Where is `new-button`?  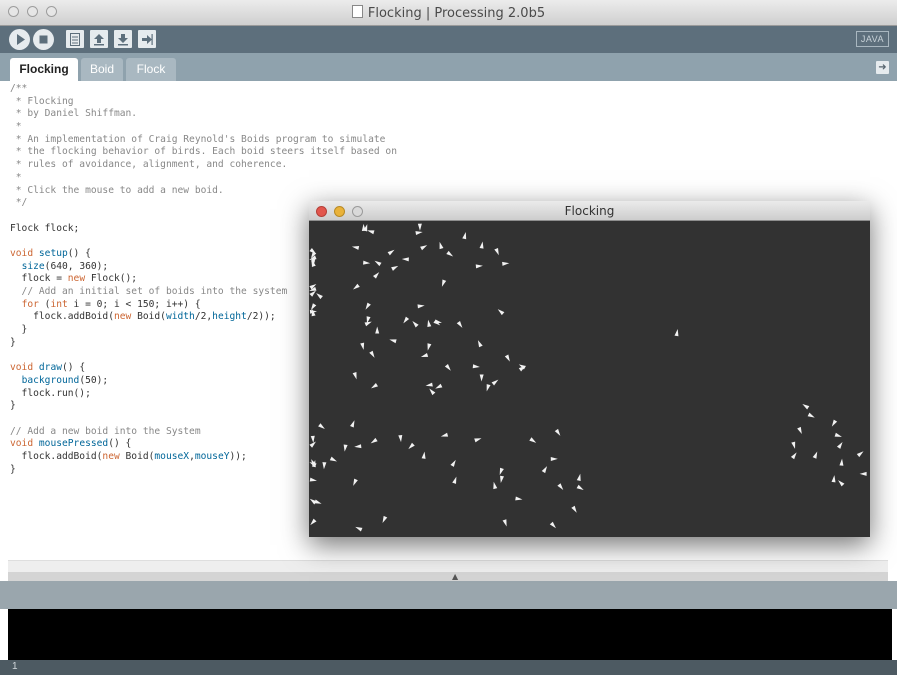
new-button is located at coordinates (75, 39).